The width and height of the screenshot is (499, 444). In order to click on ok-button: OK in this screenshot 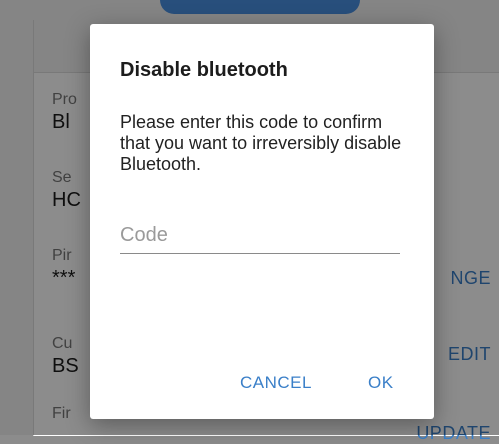, I will do `click(381, 383)`.